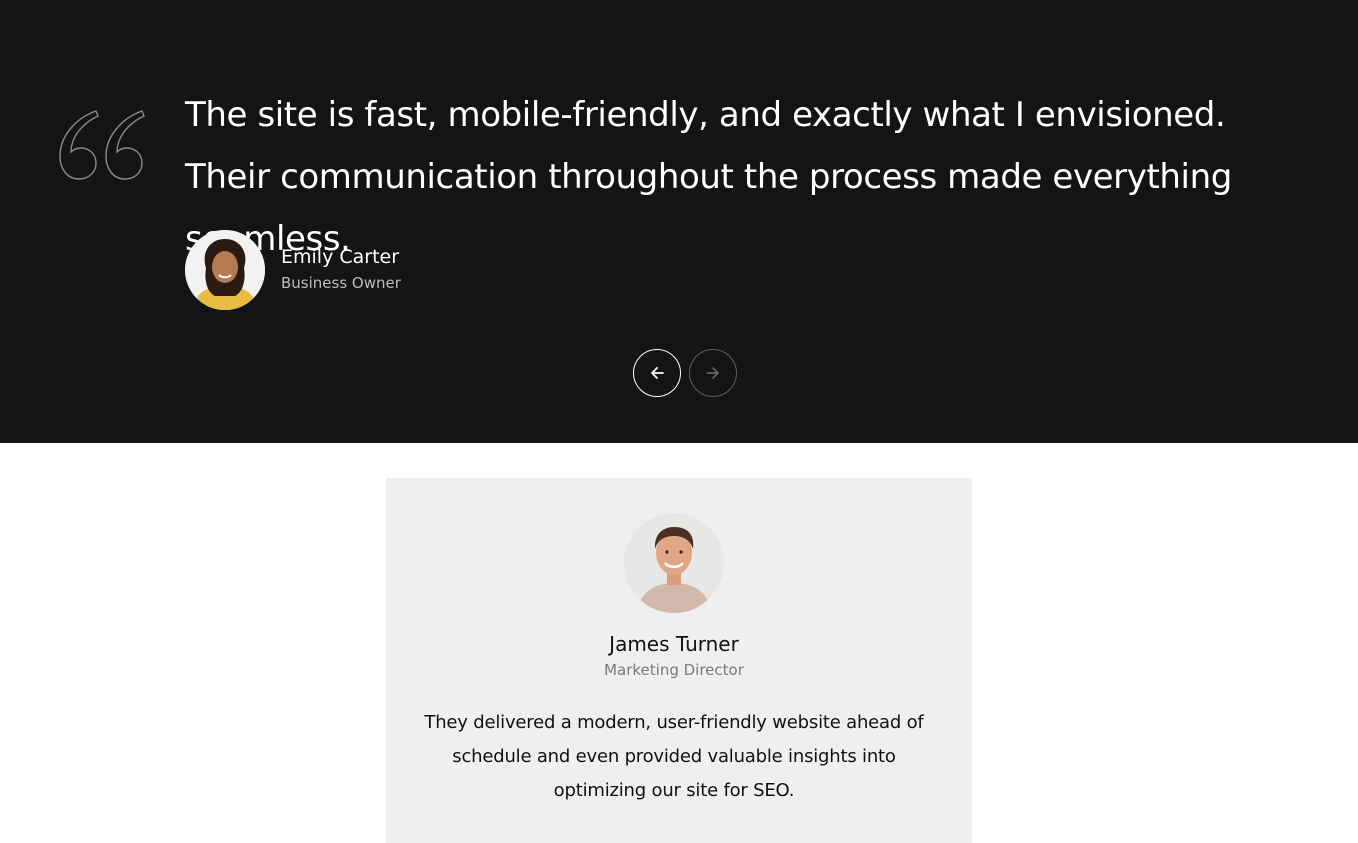  I want to click on card-author-role: Marketing Director, so click(674, 670).